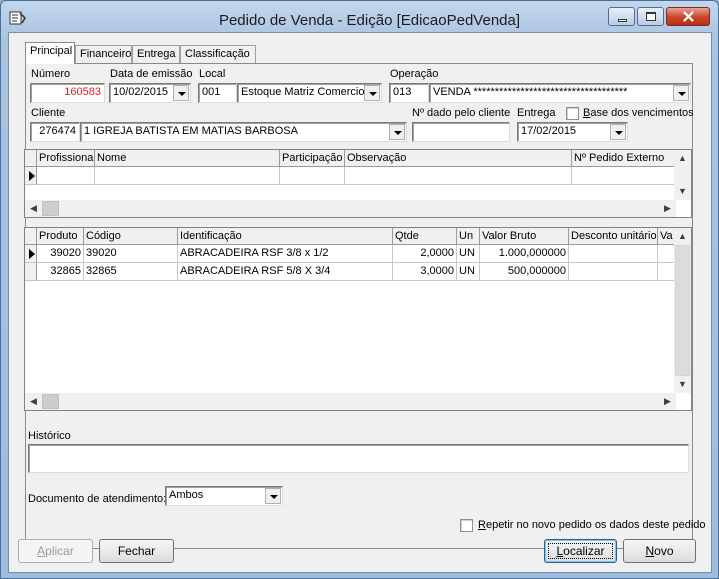 The width and height of the screenshot is (719, 579). I want to click on tab-label: Principal, so click(51, 51).